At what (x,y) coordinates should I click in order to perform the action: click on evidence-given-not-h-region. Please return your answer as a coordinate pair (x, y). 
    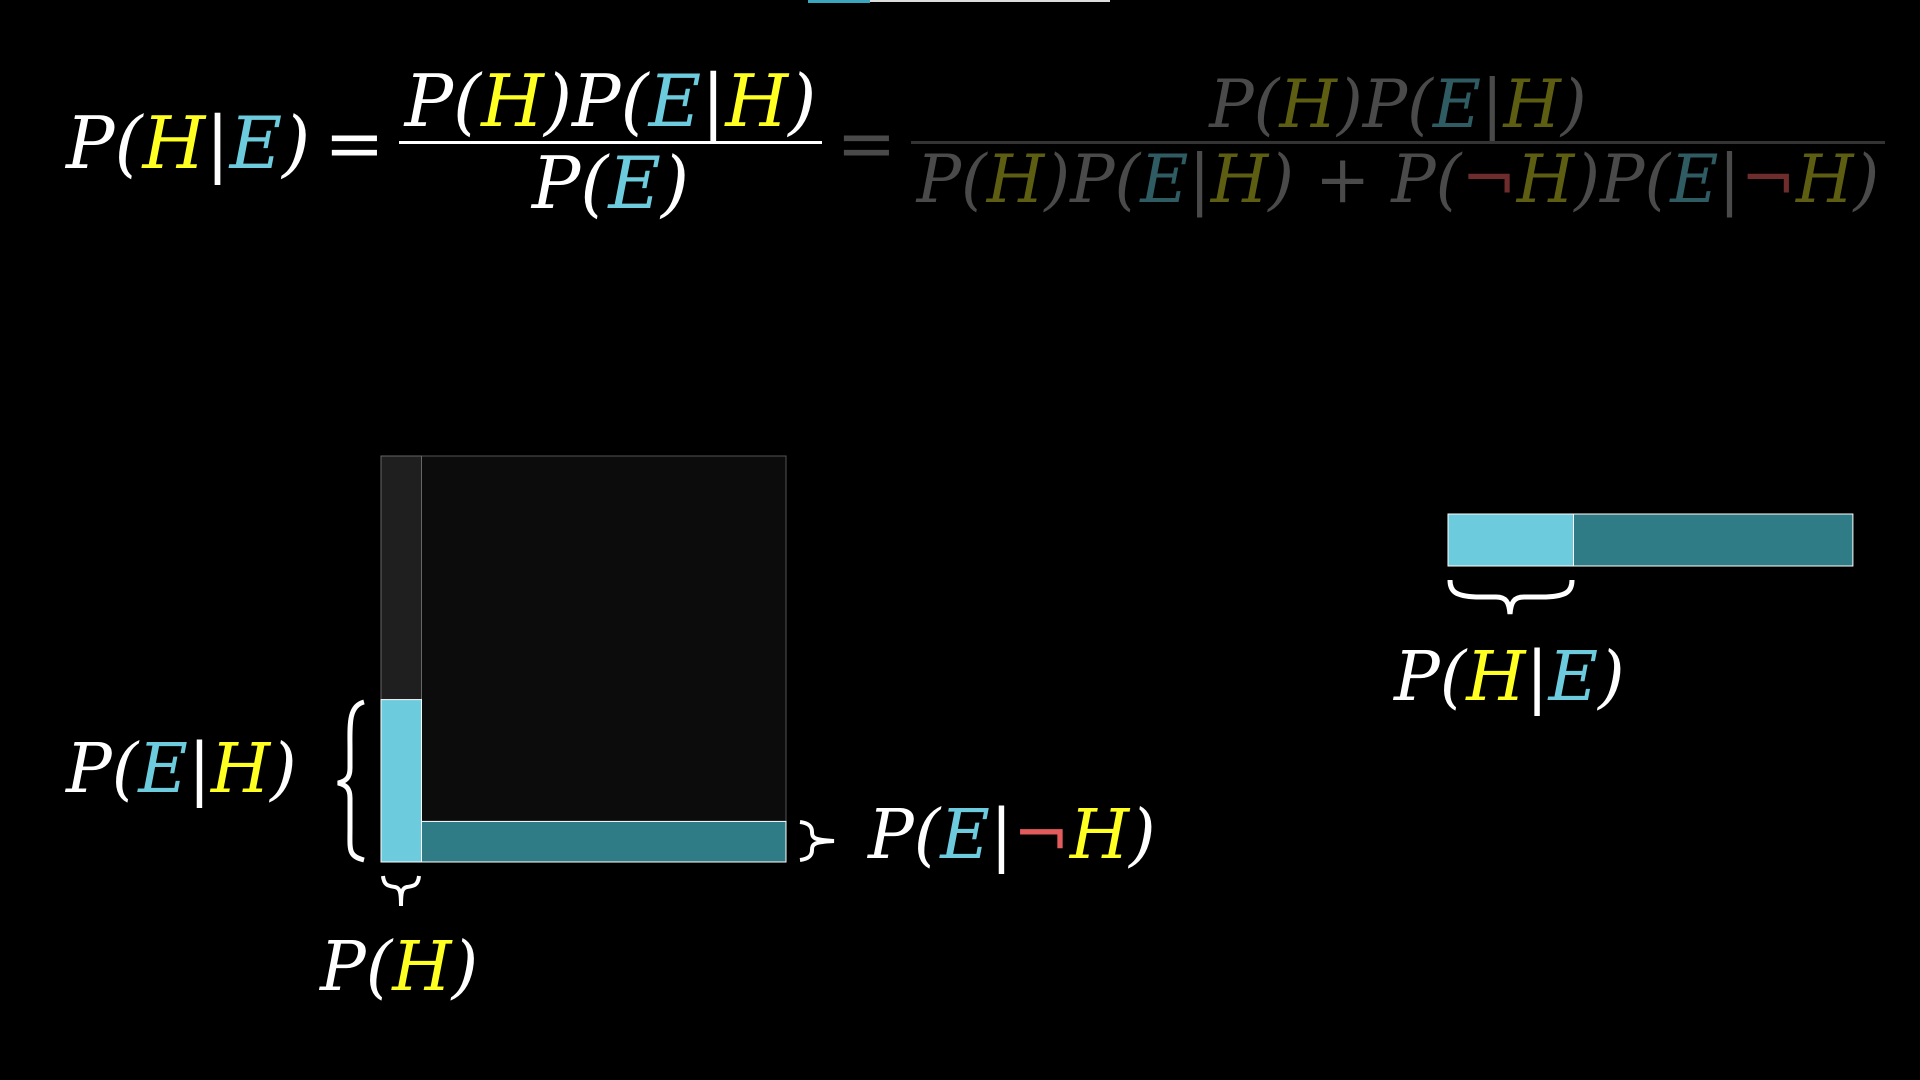
    Looking at the image, I should click on (604, 841).